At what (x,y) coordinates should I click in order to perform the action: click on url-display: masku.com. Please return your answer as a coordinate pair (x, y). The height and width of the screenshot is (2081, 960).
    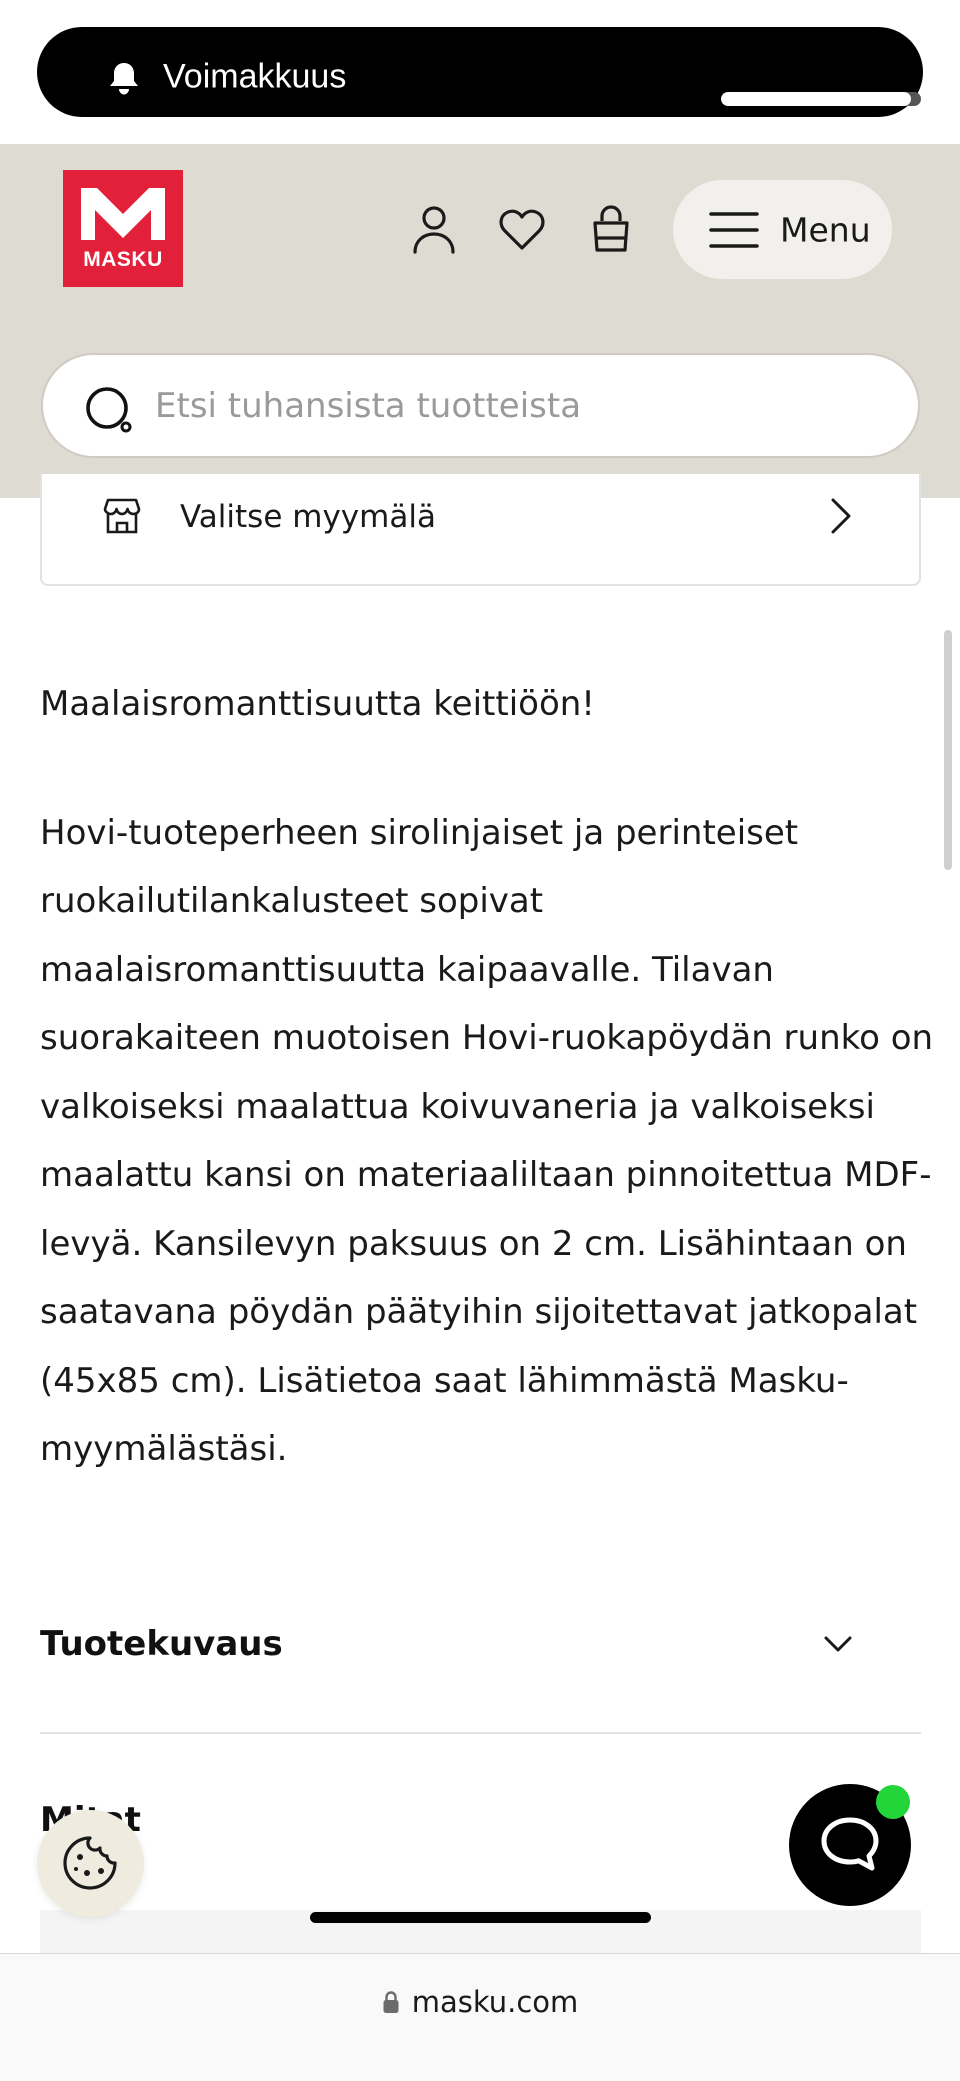
    Looking at the image, I should click on (480, 2002).